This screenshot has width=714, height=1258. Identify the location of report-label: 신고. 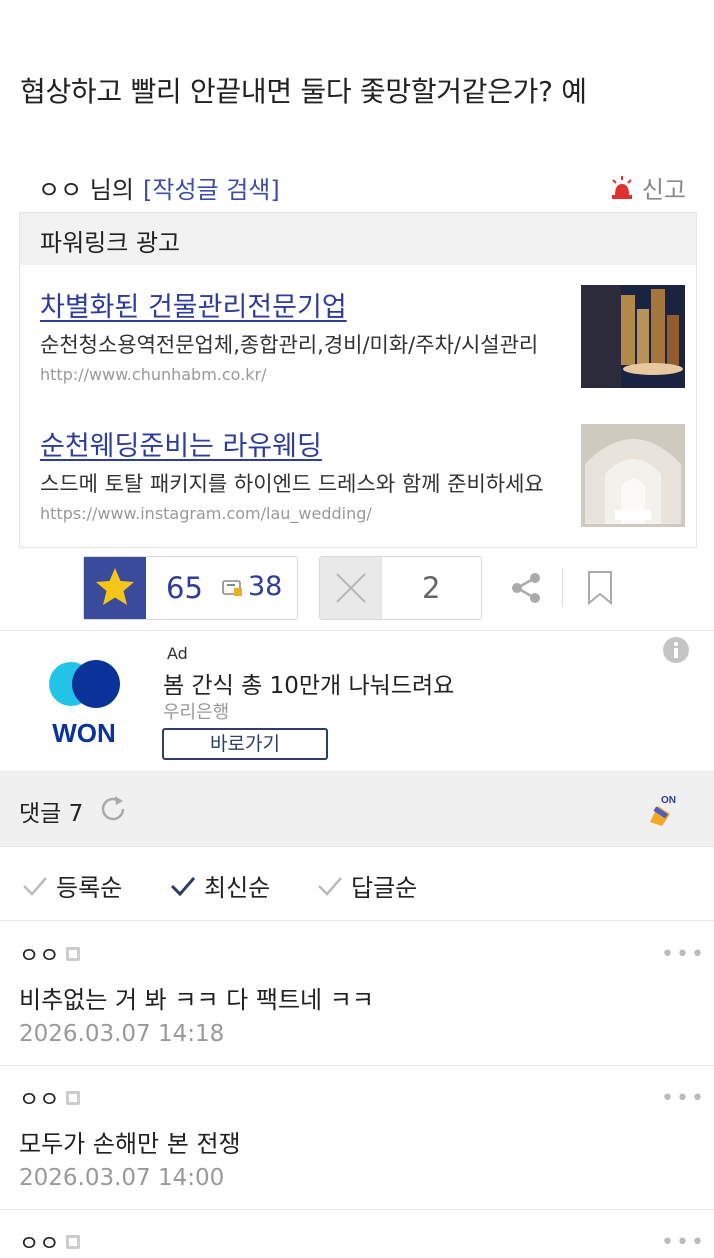
(663, 190).